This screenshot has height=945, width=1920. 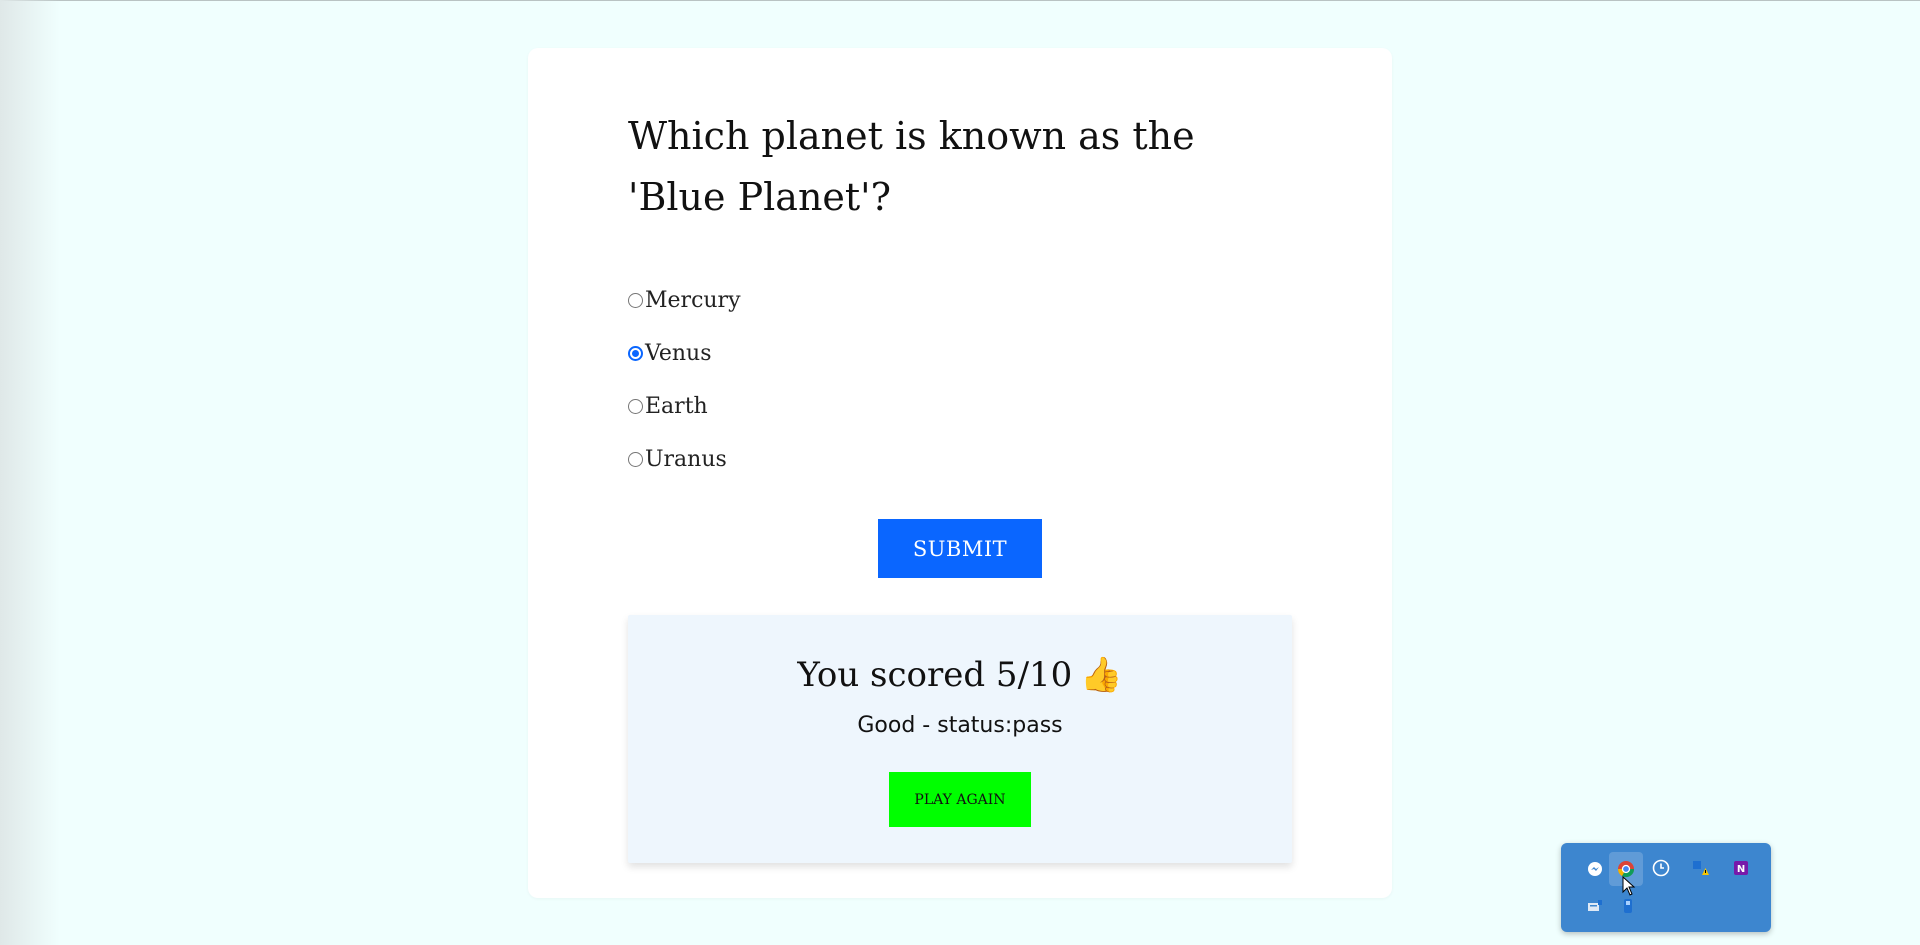 I want to click on clock-icon, so click(x=1661, y=868).